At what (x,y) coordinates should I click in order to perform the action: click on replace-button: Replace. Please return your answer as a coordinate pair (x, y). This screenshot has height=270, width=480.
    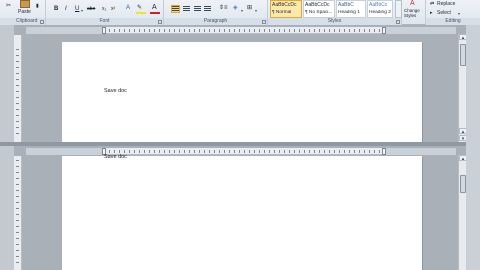
    Looking at the image, I should click on (446, 4).